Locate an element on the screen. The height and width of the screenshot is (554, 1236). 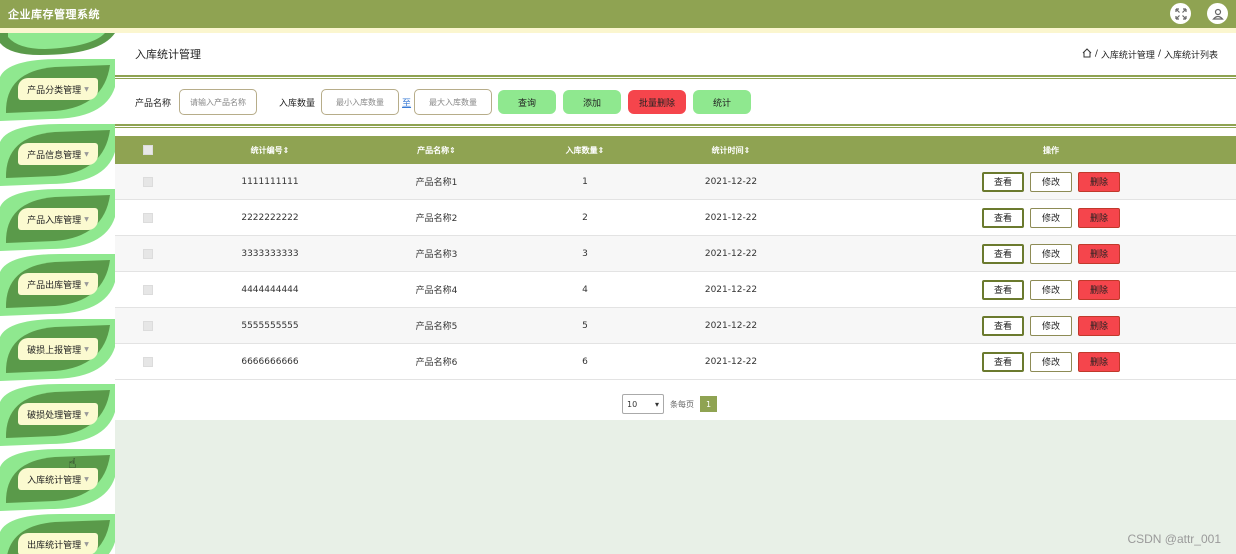
sidebar-item-label: 产品入库管理 ▼ is located at coordinates (58, 219).